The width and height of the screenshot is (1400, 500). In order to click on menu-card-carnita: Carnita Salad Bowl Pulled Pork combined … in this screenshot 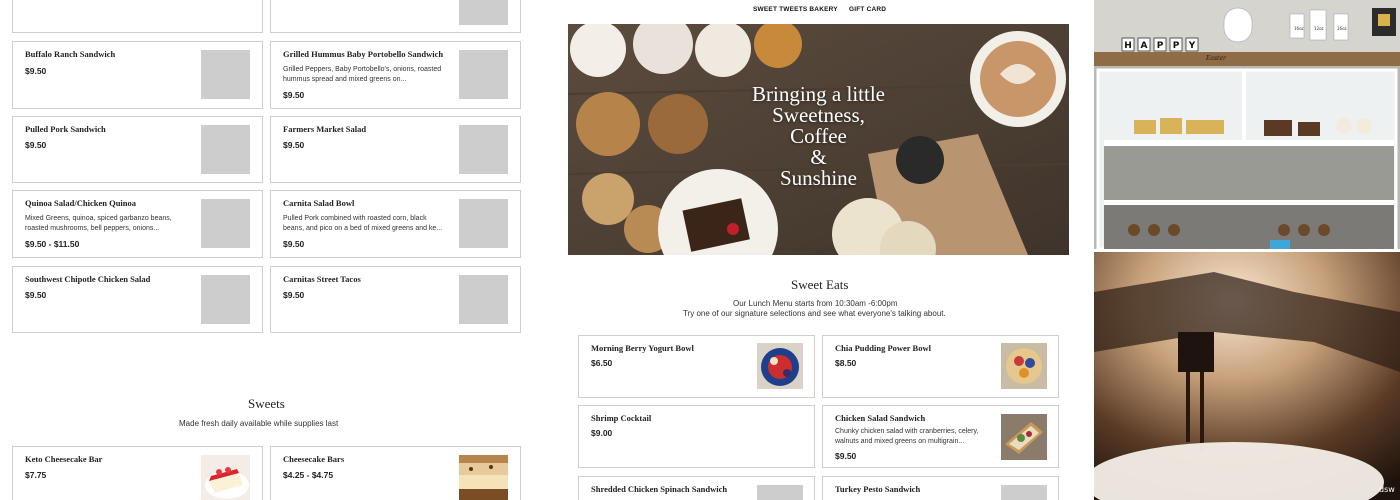, I will do `click(395, 224)`.